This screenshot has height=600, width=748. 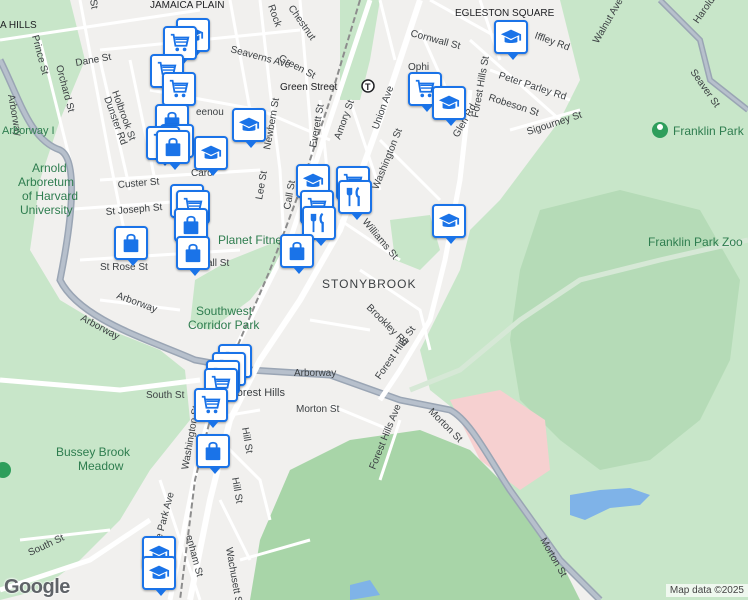 What do you see at coordinates (505, 13) in the screenshot?
I see `egleston-label: EGLESTON SQUARE` at bounding box center [505, 13].